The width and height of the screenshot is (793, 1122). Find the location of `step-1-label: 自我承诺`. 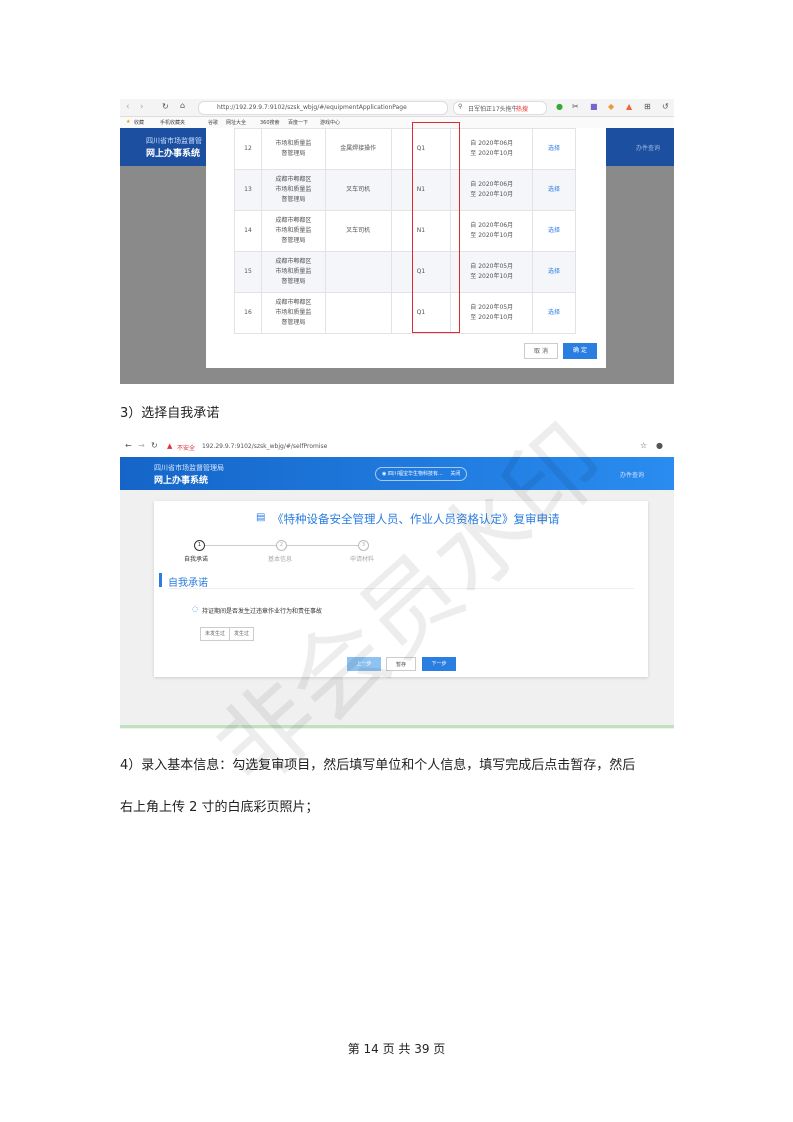

step-1-label: 自我承诺 is located at coordinates (196, 559).